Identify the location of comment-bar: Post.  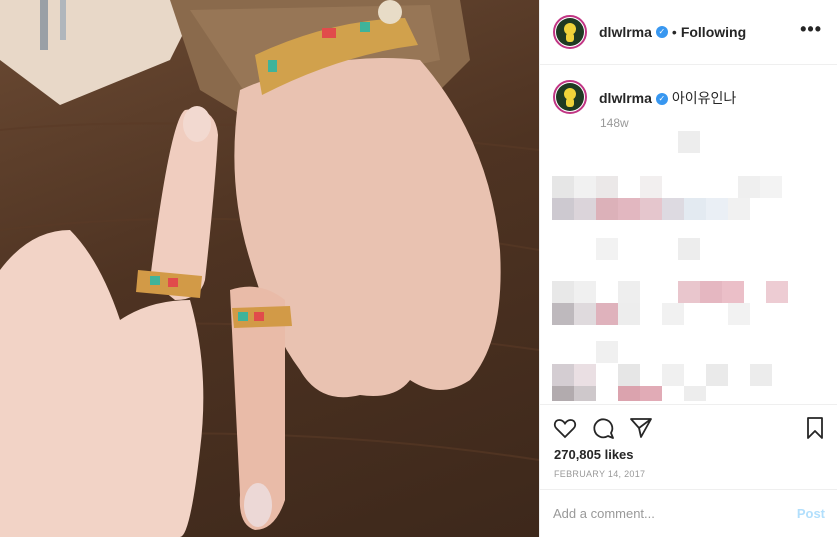
(688, 513).